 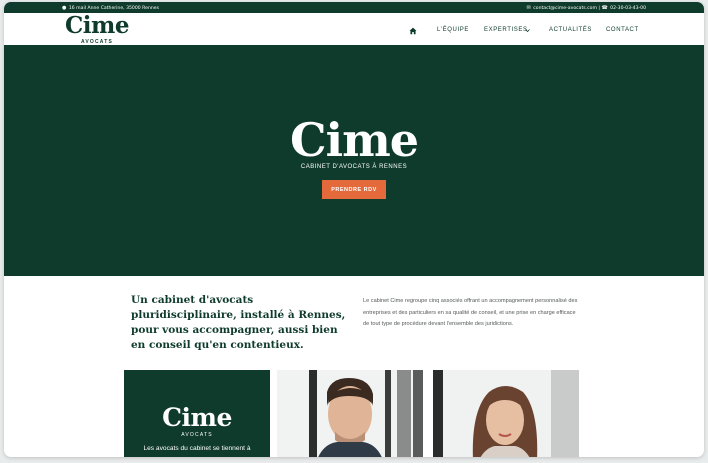 What do you see at coordinates (506, 30) in the screenshot?
I see `nav-item-expertises: EXPERTISES` at bounding box center [506, 30].